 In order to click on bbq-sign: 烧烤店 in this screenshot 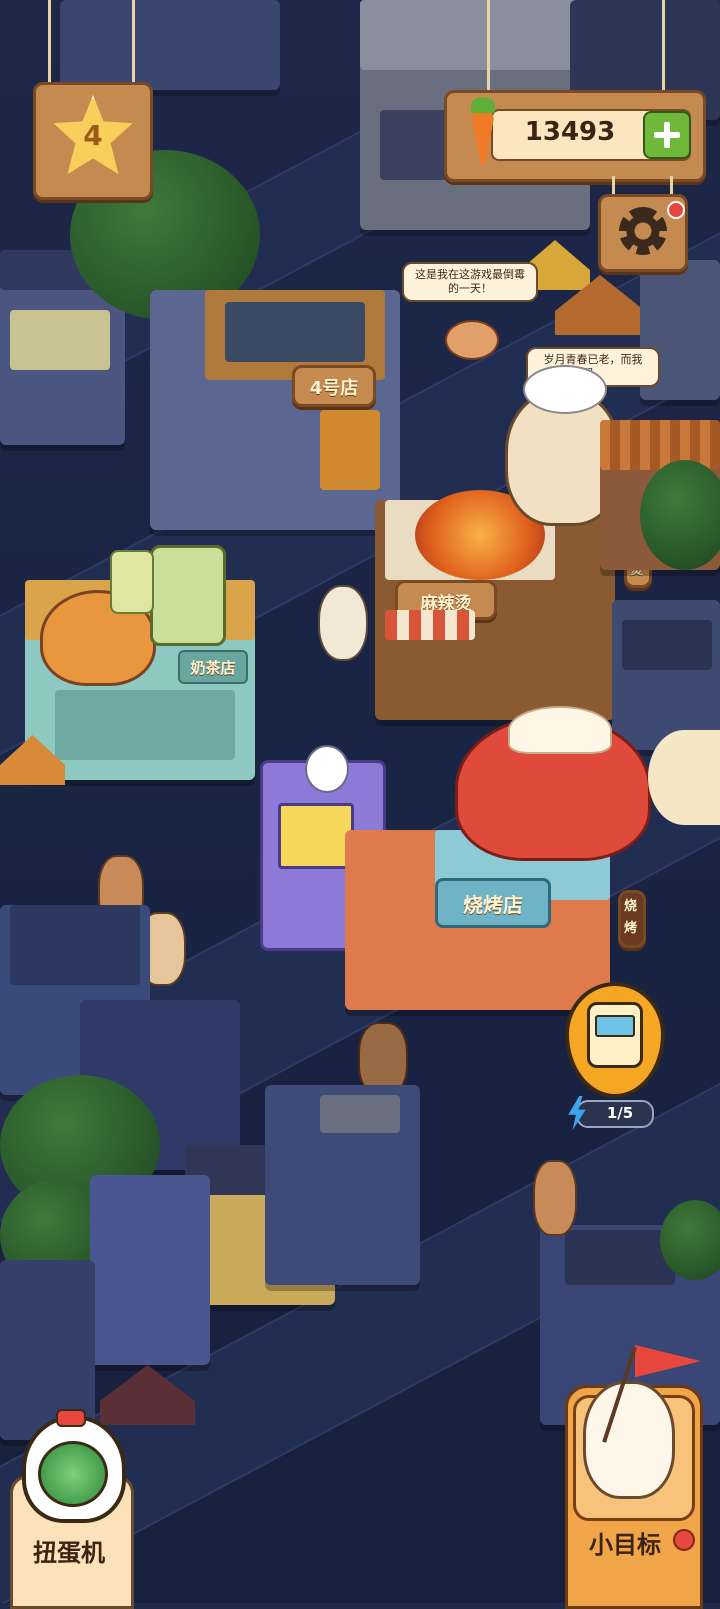, I will do `click(493, 903)`.